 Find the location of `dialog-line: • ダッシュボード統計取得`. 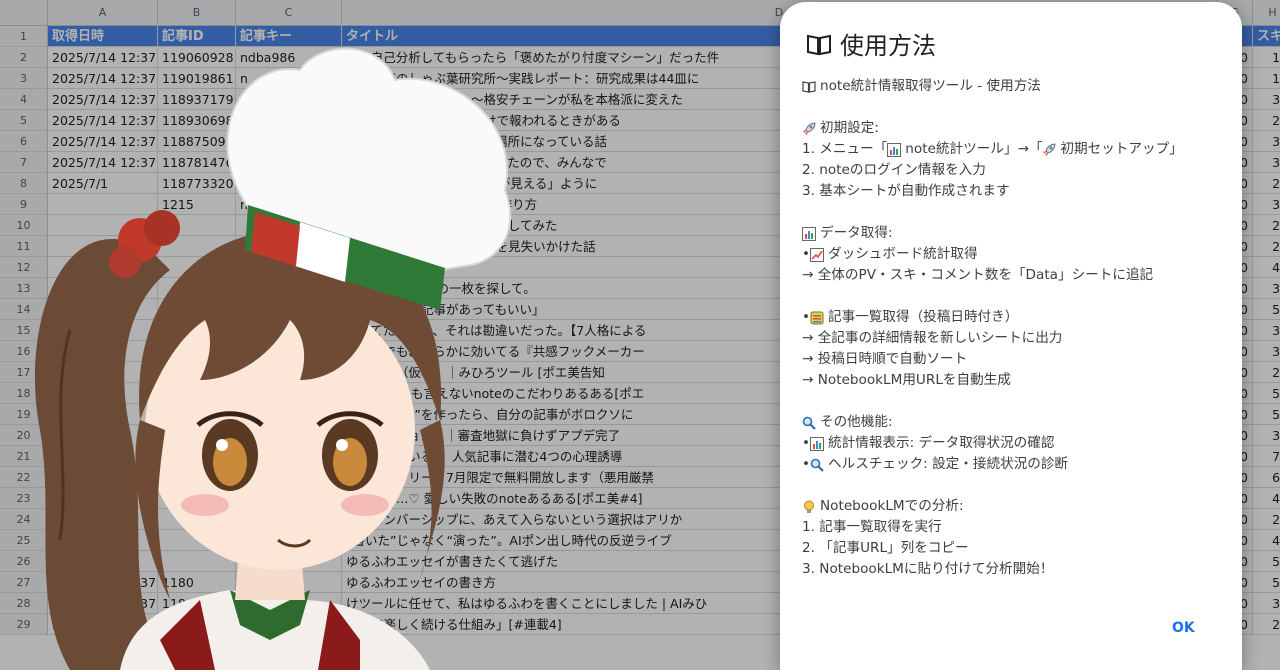

dialog-line: • ダッシュボード統計取得 is located at coordinates (1016, 254).